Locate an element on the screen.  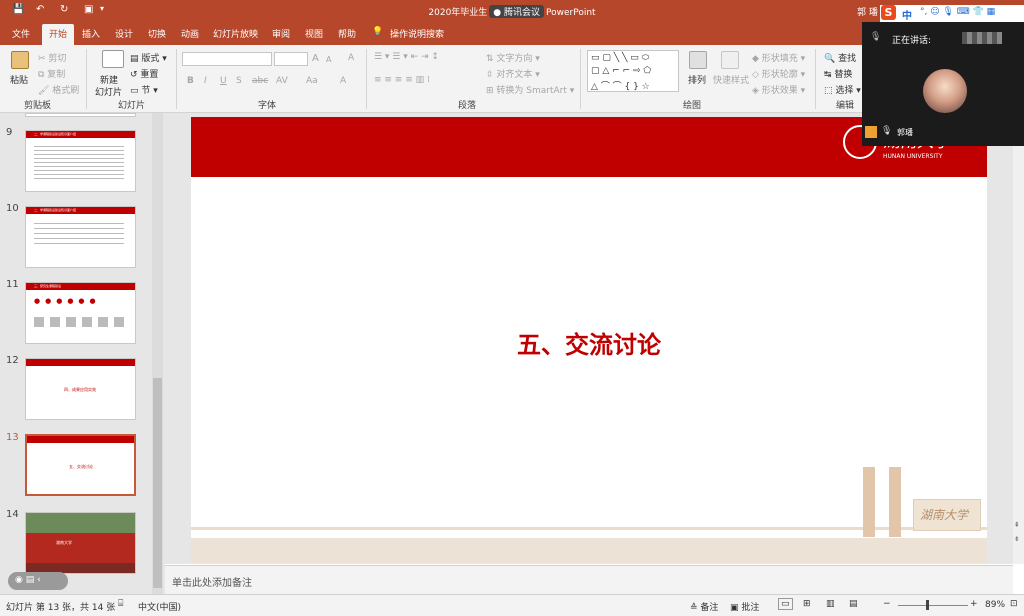
paste-icon is located at coordinates (20, 60).